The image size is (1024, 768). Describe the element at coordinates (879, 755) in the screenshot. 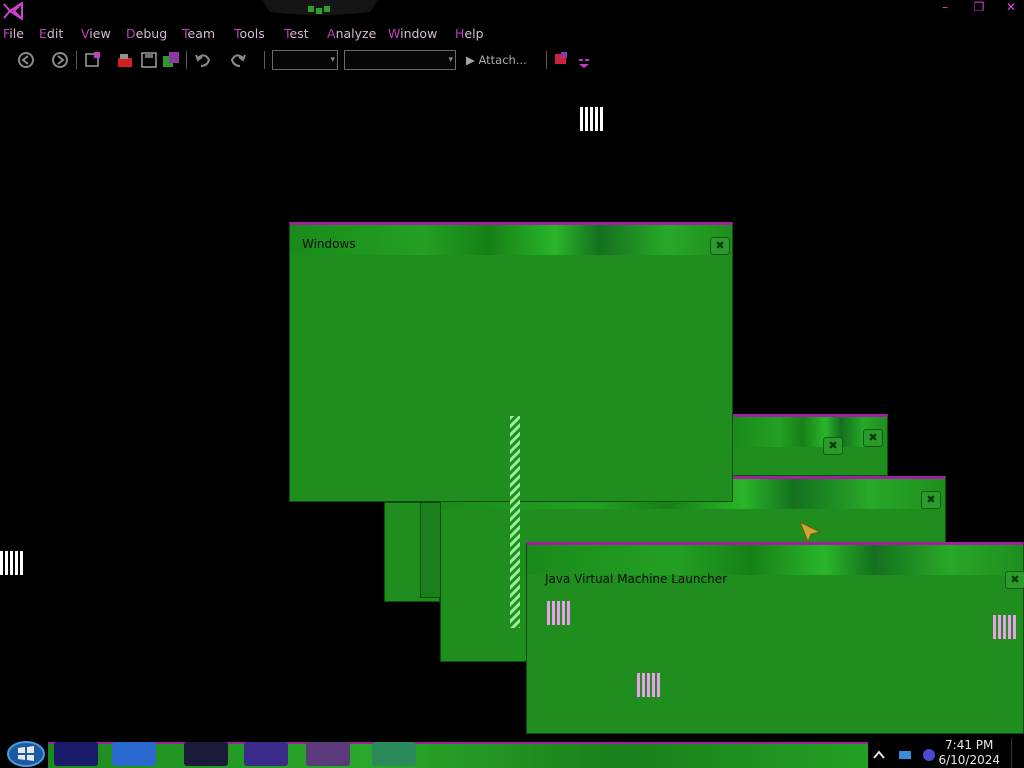

I see `tray-expand-icon` at that location.